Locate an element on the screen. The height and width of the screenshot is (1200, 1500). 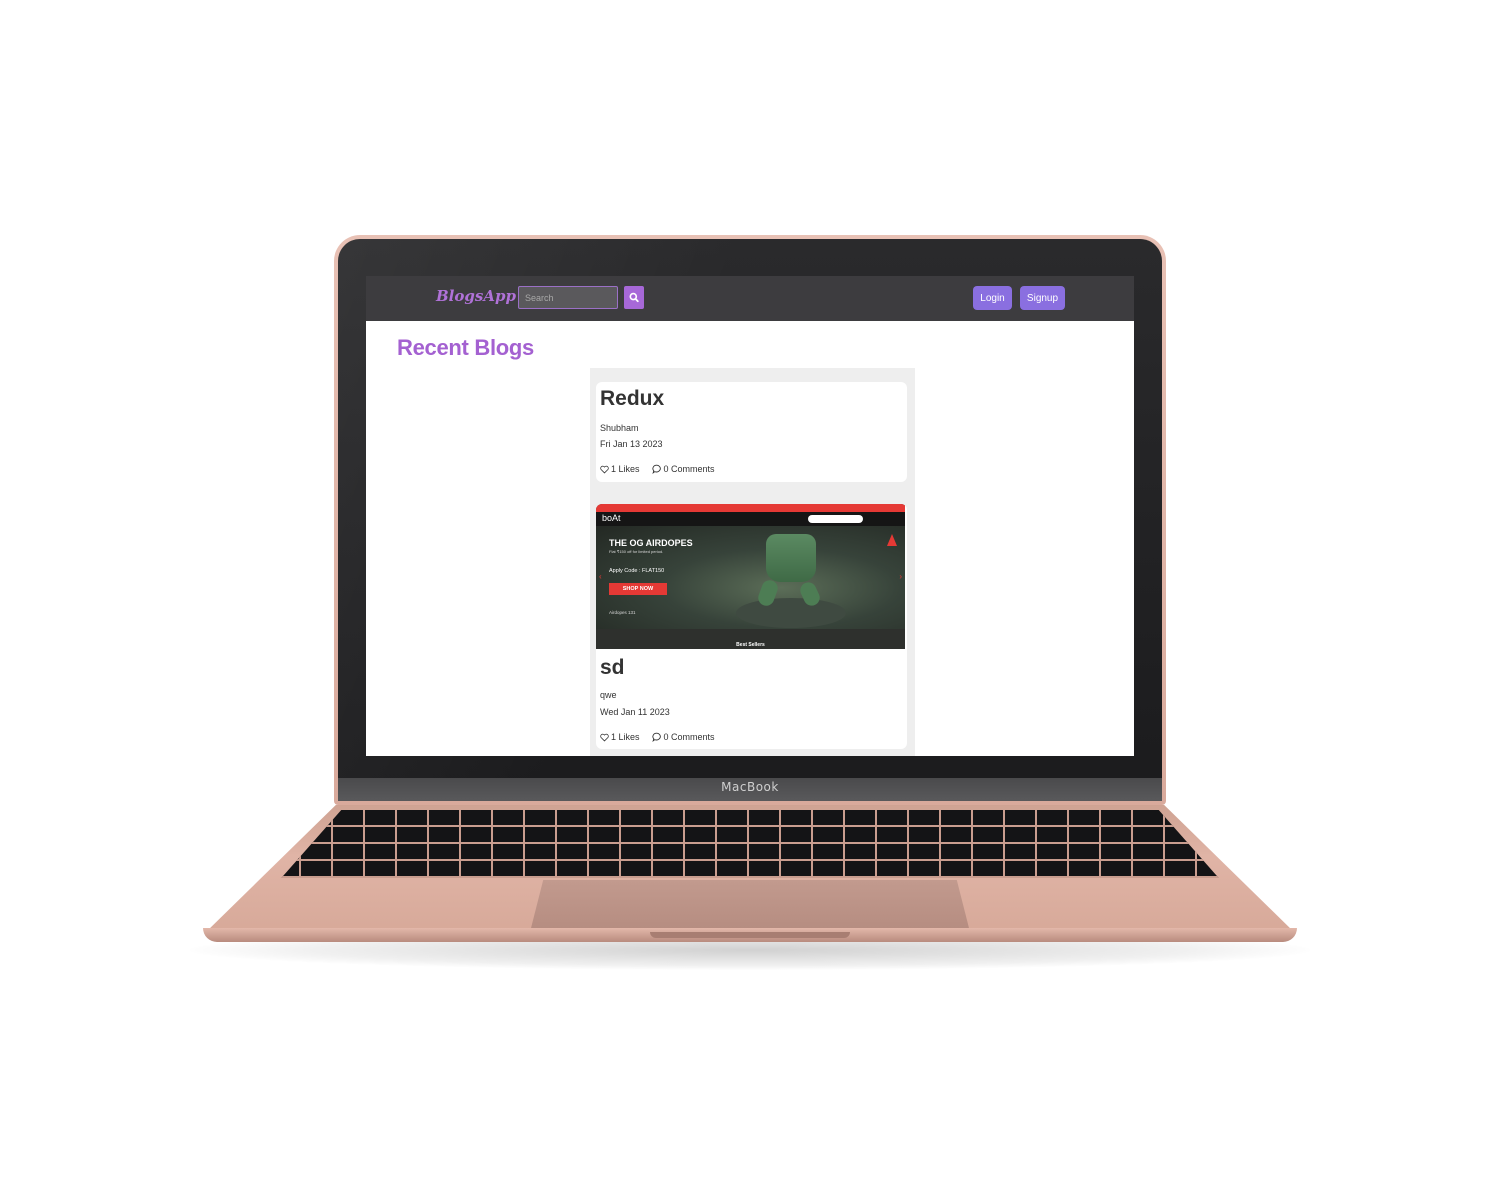
laptop-opening-notch is located at coordinates (750, 935).